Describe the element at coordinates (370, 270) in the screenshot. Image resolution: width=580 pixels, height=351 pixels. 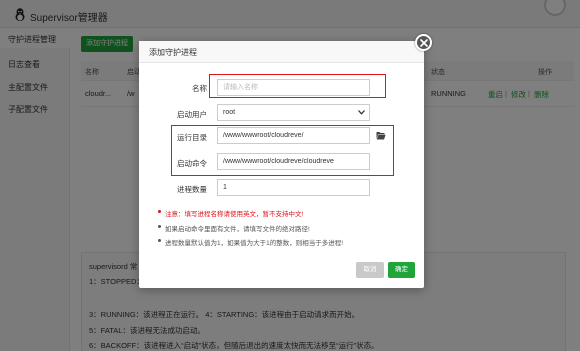
I see `cancel-button: 取消` at that location.